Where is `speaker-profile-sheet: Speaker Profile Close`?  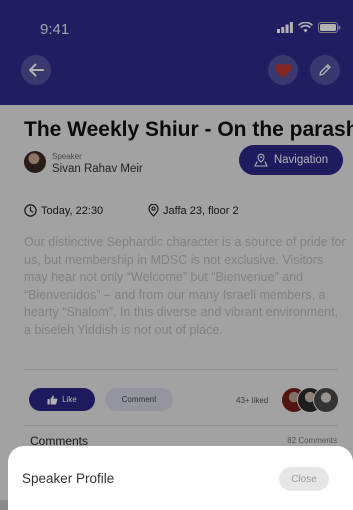
speaker-profile-sheet: Speaker Profile Close is located at coordinates (180, 478).